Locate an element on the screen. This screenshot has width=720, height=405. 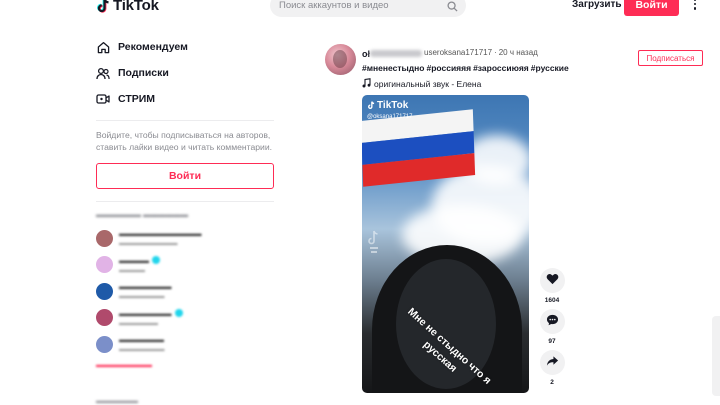
share-action: 2 is located at coordinates (552, 369).